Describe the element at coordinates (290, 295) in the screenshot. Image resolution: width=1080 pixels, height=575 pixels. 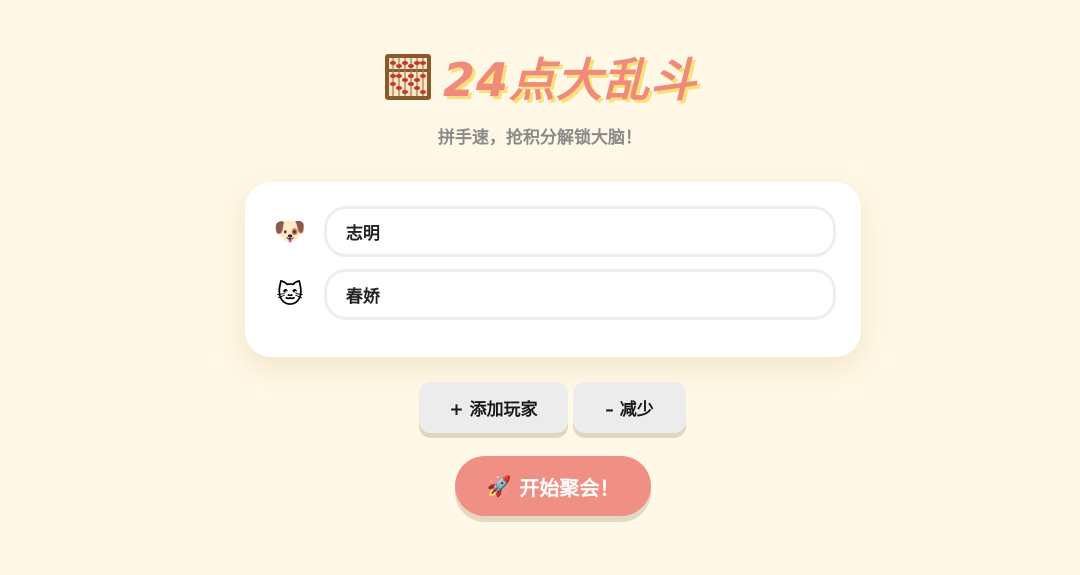
I see `cat-face-icon: 🐱` at that location.